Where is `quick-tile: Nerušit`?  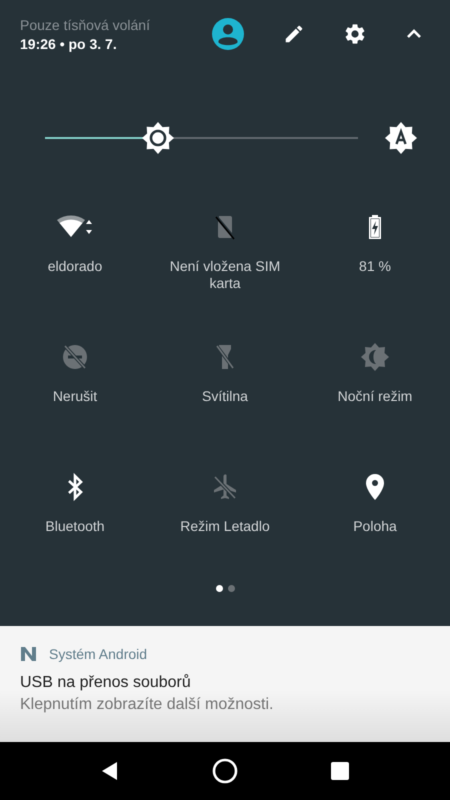 quick-tile: Nerušit is located at coordinates (75, 407).